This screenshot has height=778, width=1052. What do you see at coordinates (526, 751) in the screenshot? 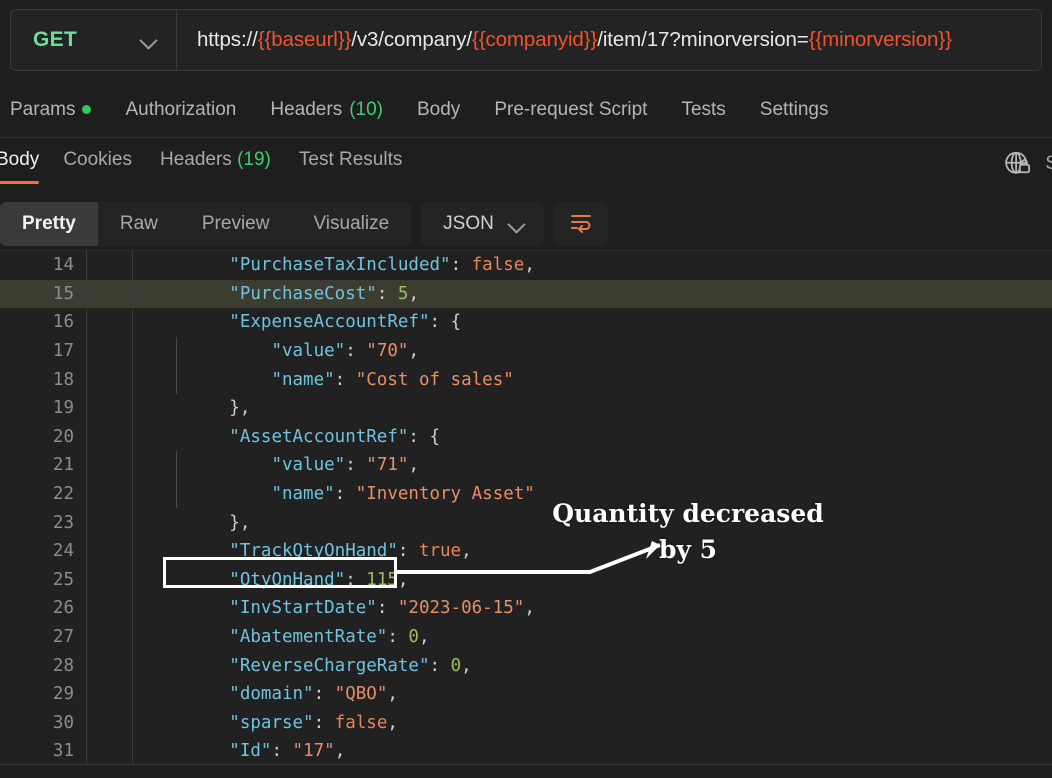
I see `code-line: 31 "Id": "17",` at bounding box center [526, 751].